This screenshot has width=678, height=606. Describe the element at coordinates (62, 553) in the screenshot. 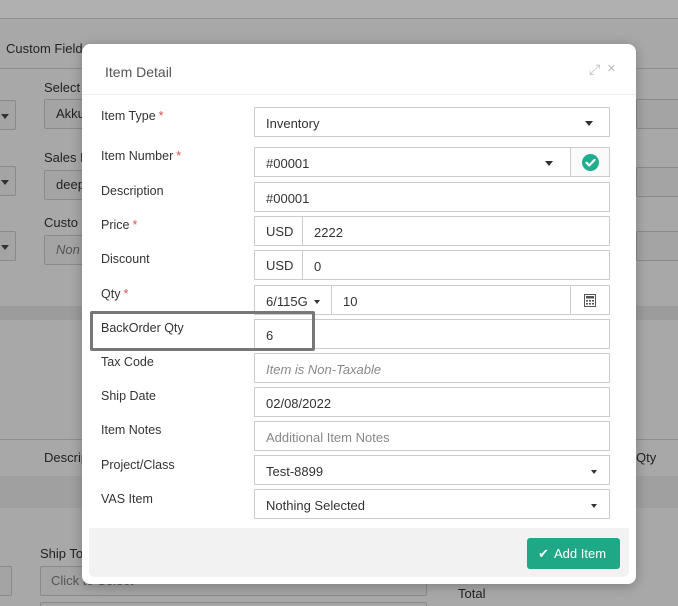

I see `ship-to-label: Ship To` at that location.